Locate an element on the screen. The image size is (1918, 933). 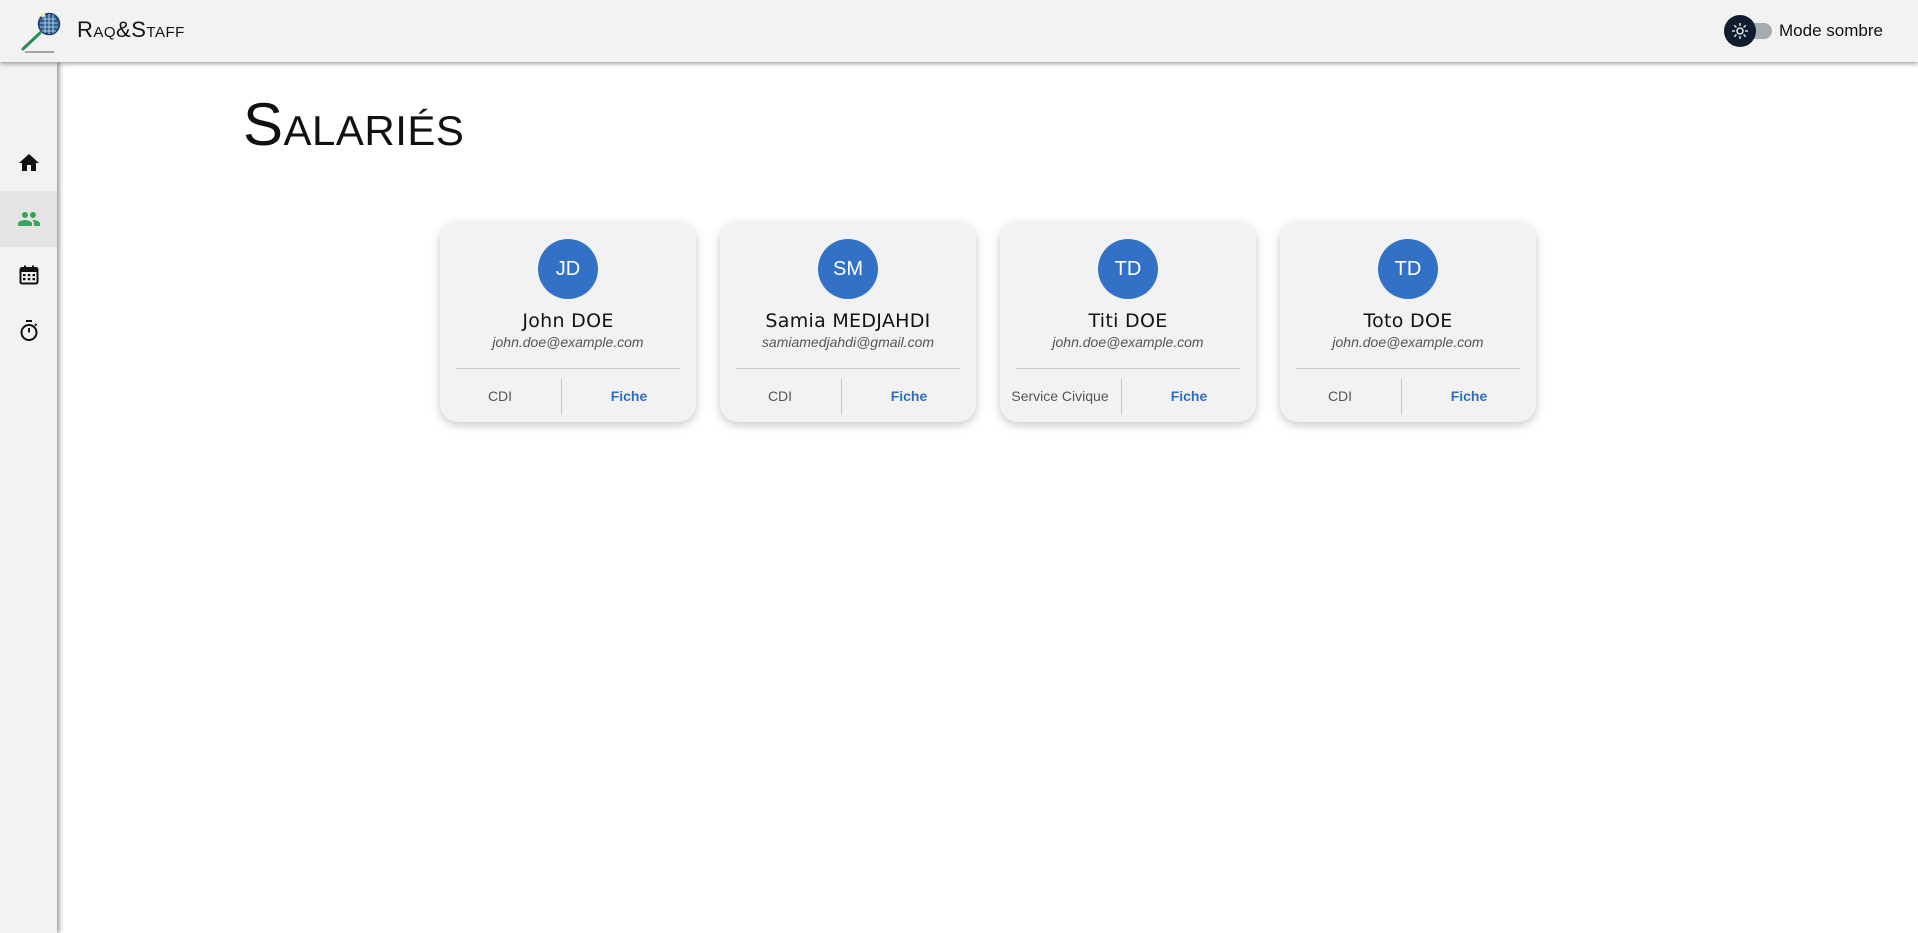
avatar: JD is located at coordinates (568, 269).